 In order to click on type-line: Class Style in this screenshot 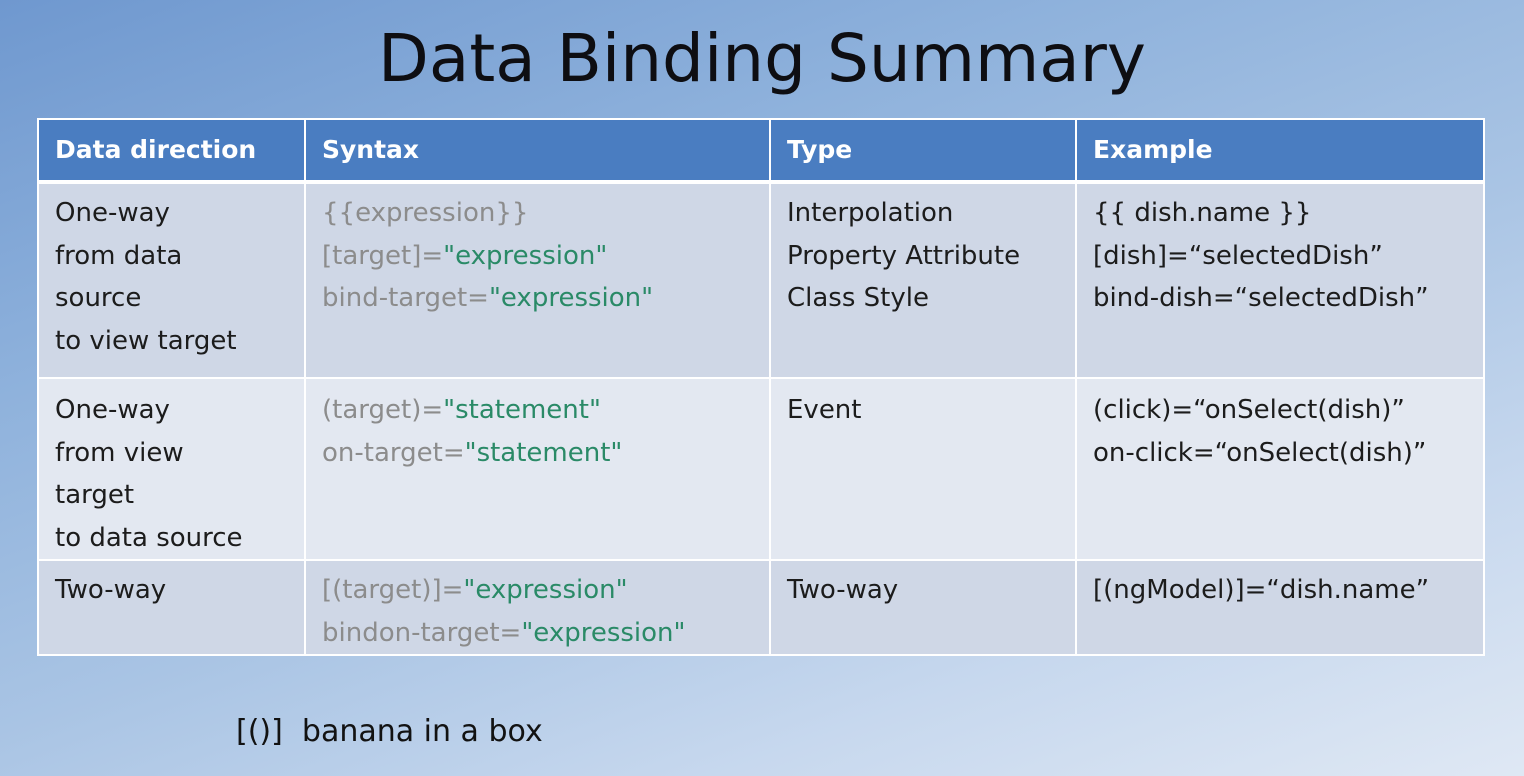, I will do `click(858, 298)`.